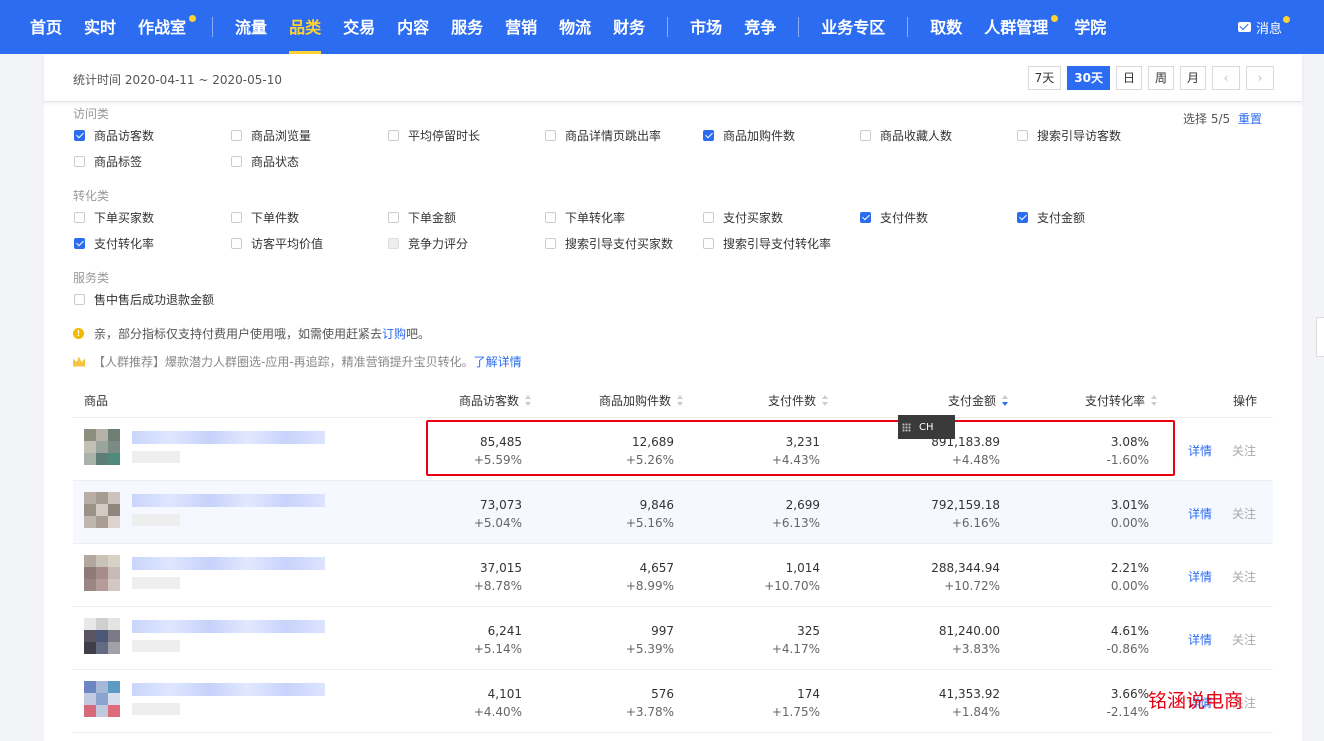 Image resolution: width=1324 pixels, height=741 pixels. Describe the element at coordinates (749, 135) in the screenshot. I see `metric-checkbox: 商品加购件数` at that location.